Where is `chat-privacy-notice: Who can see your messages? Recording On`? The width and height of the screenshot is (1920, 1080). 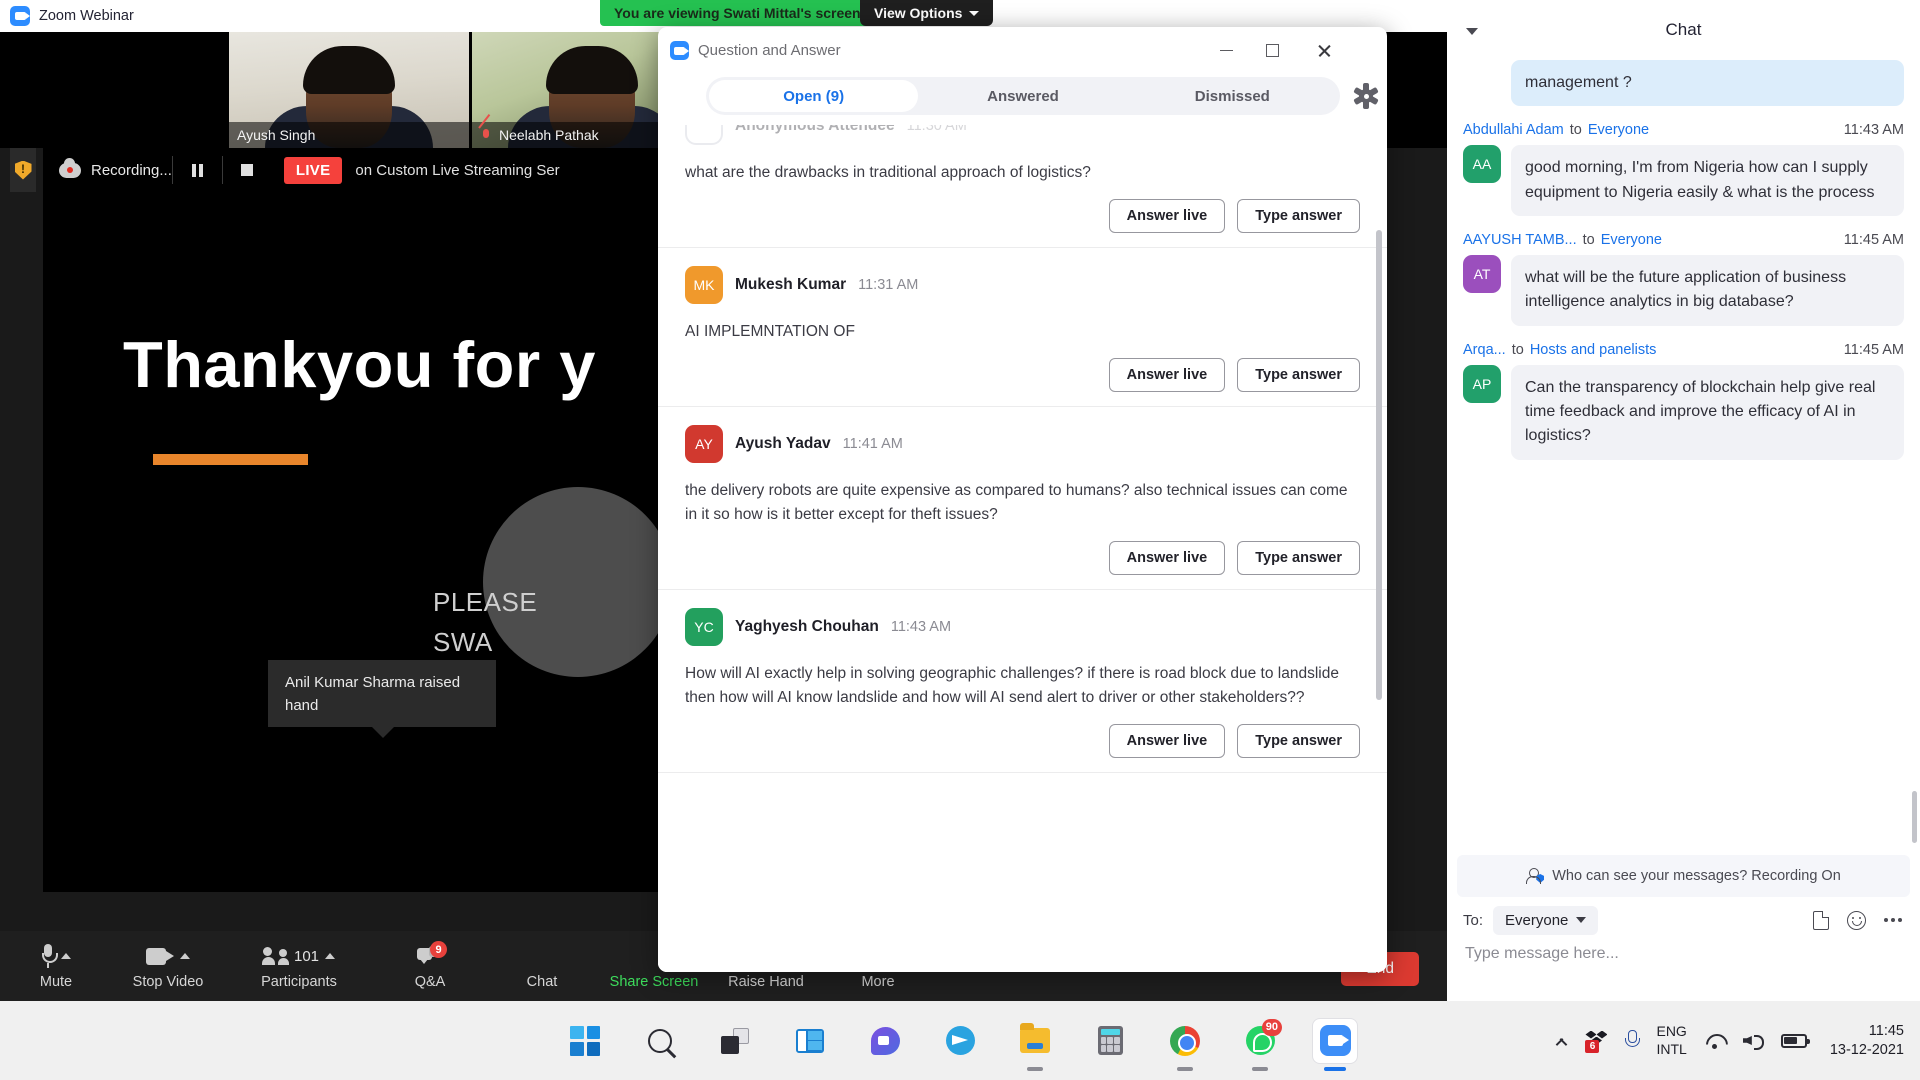 chat-privacy-notice: Who can see your messages? Recording On is located at coordinates (1683, 876).